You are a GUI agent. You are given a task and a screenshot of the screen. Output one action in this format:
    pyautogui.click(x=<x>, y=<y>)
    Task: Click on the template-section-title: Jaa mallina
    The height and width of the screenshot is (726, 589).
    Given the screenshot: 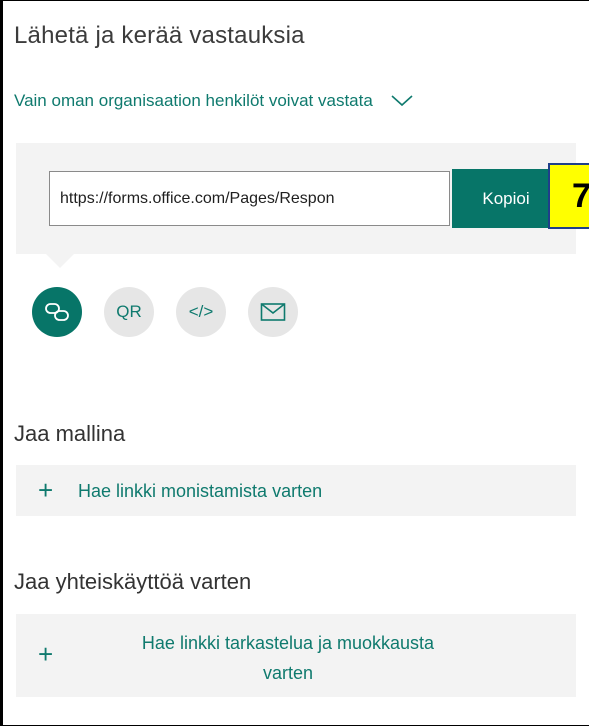 What is the action you would take?
    pyautogui.click(x=70, y=433)
    